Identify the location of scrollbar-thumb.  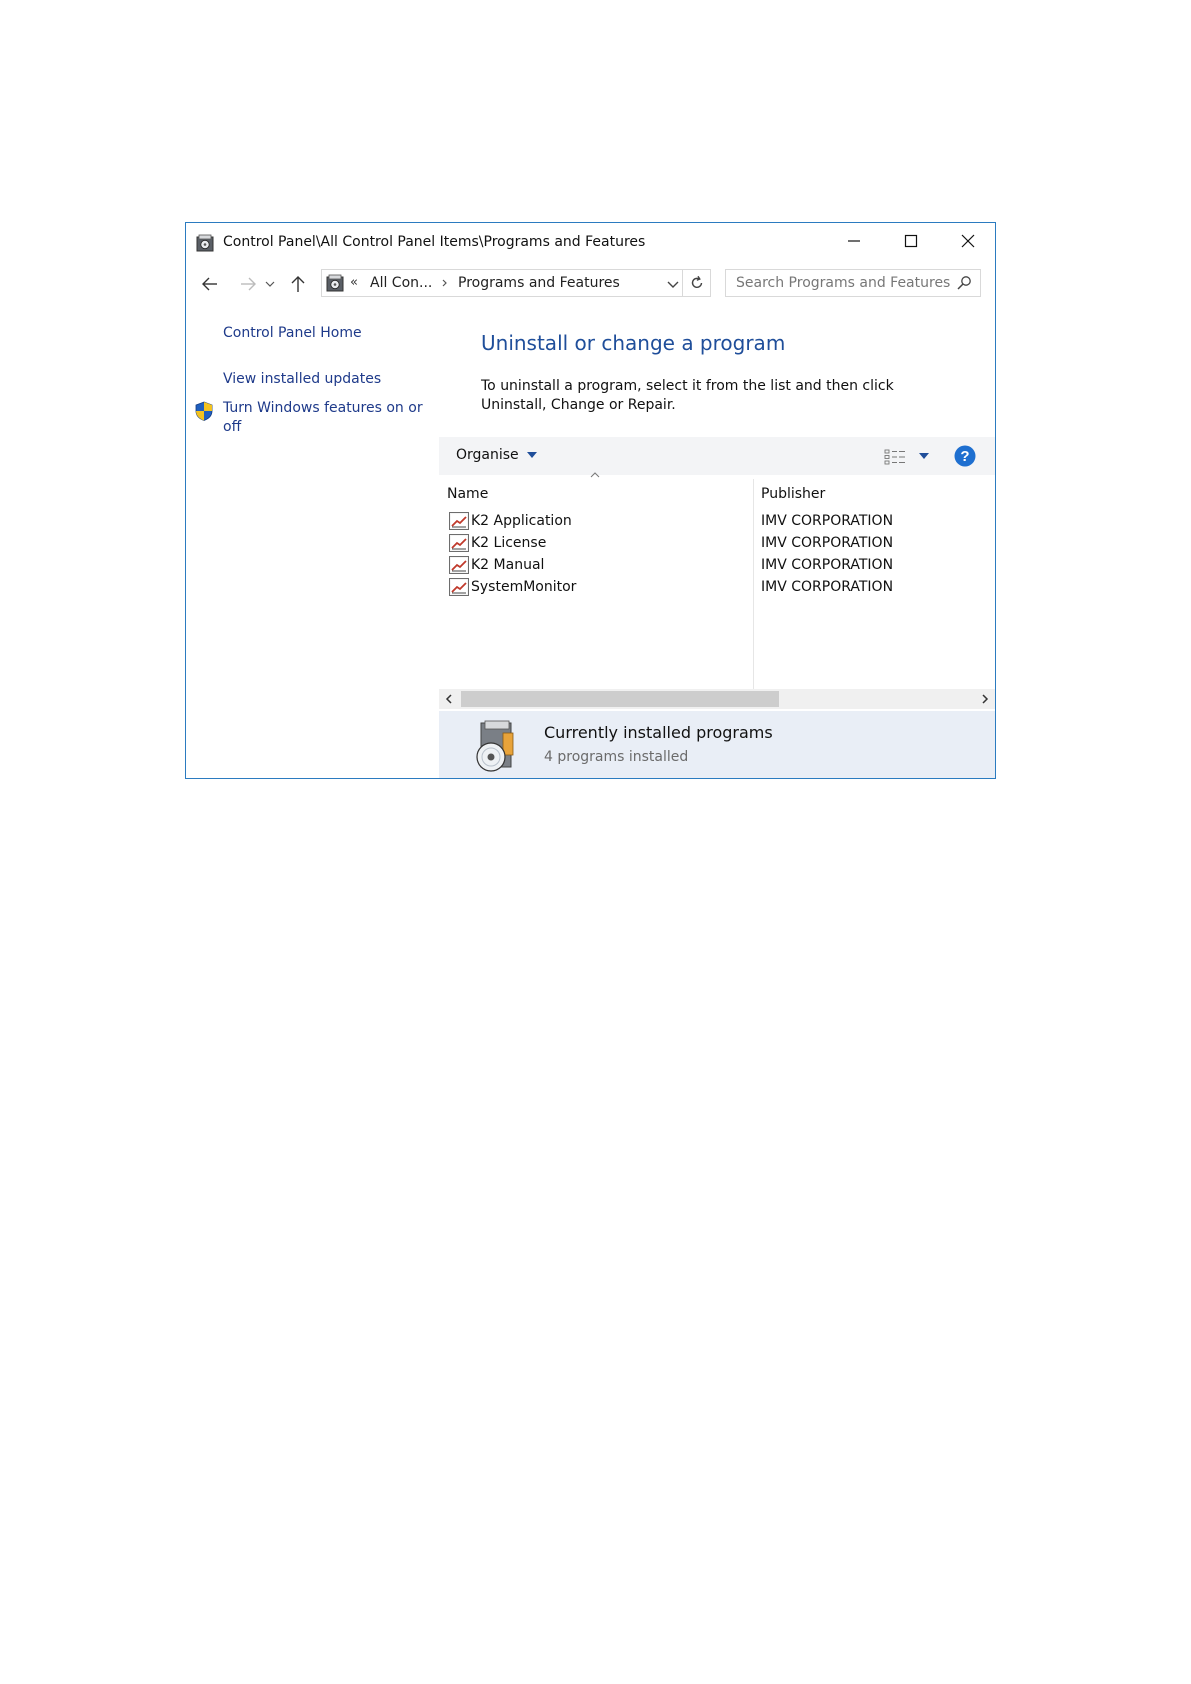
(620, 699).